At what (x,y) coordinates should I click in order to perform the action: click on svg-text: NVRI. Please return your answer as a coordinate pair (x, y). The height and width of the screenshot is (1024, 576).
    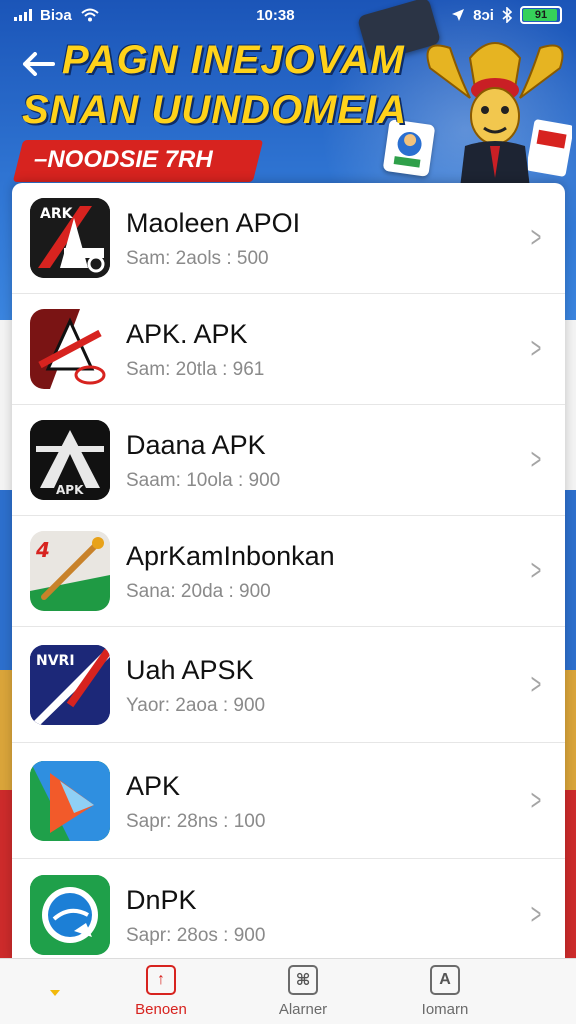
    Looking at the image, I should click on (55, 661).